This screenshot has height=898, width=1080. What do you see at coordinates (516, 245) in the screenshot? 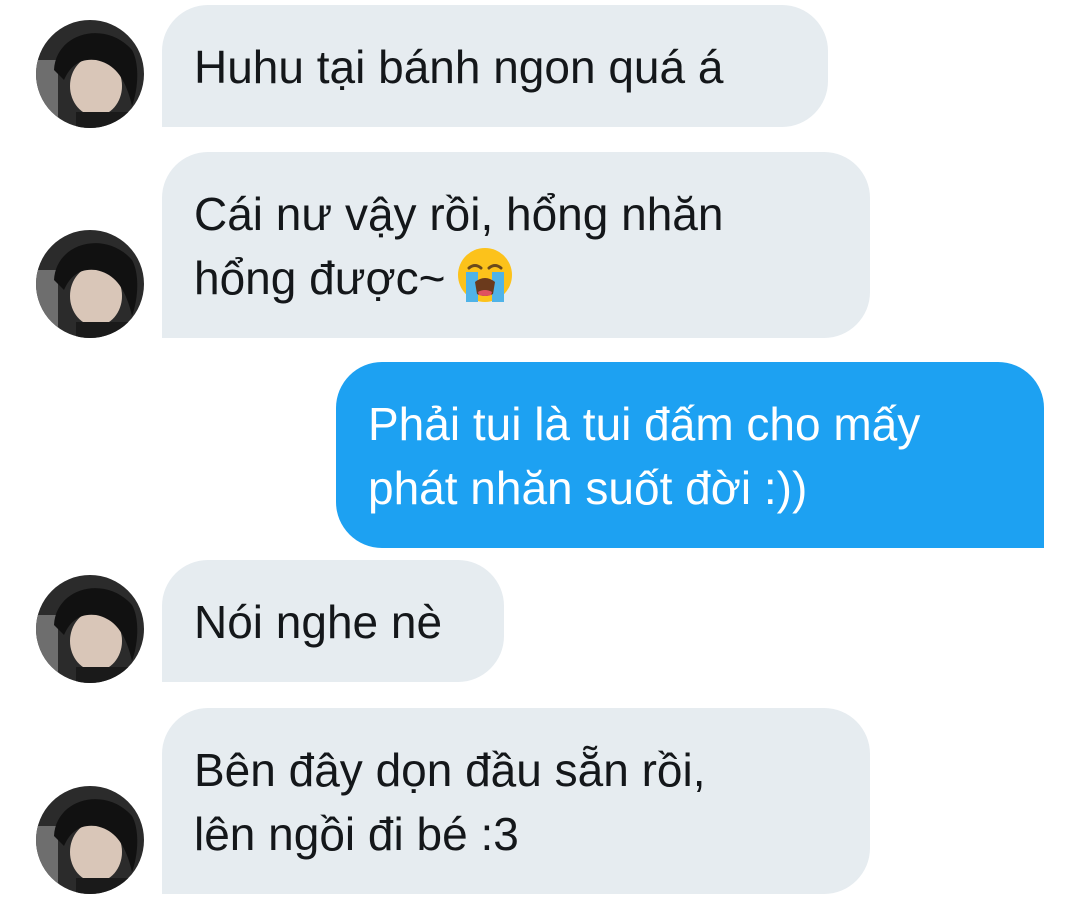
I see `message-bubble-received: Cái nư vậy rồi, hổng nhăn hổng được~` at bounding box center [516, 245].